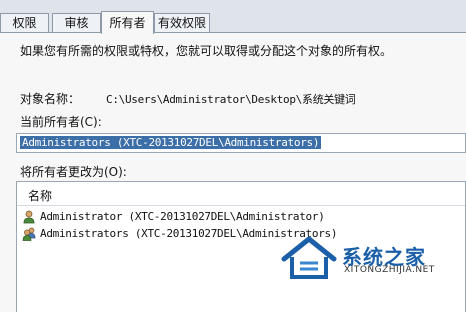 This screenshot has width=466, height=312. Describe the element at coordinates (40, 196) in the screenshot. I see `column-name-label: 名称` at that location.